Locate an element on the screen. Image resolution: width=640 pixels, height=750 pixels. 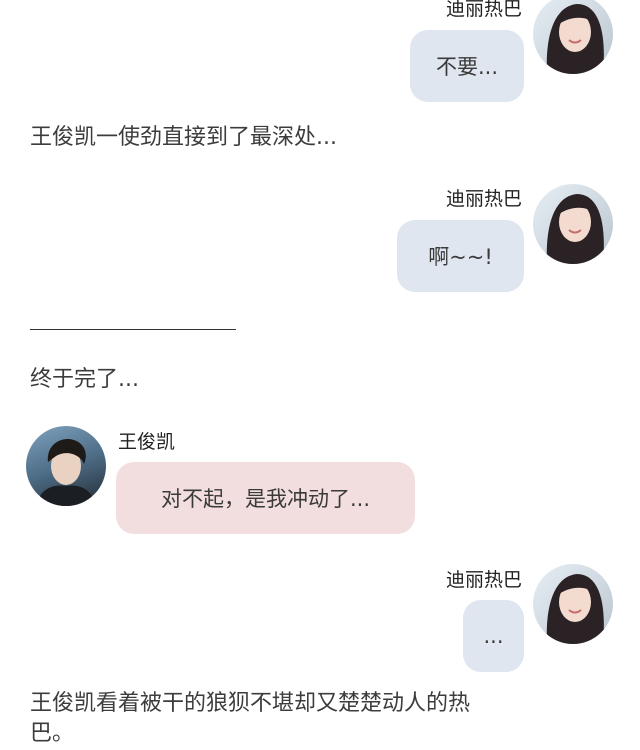
message-bubble: 啊~~! is located at coordinates (460, 256).